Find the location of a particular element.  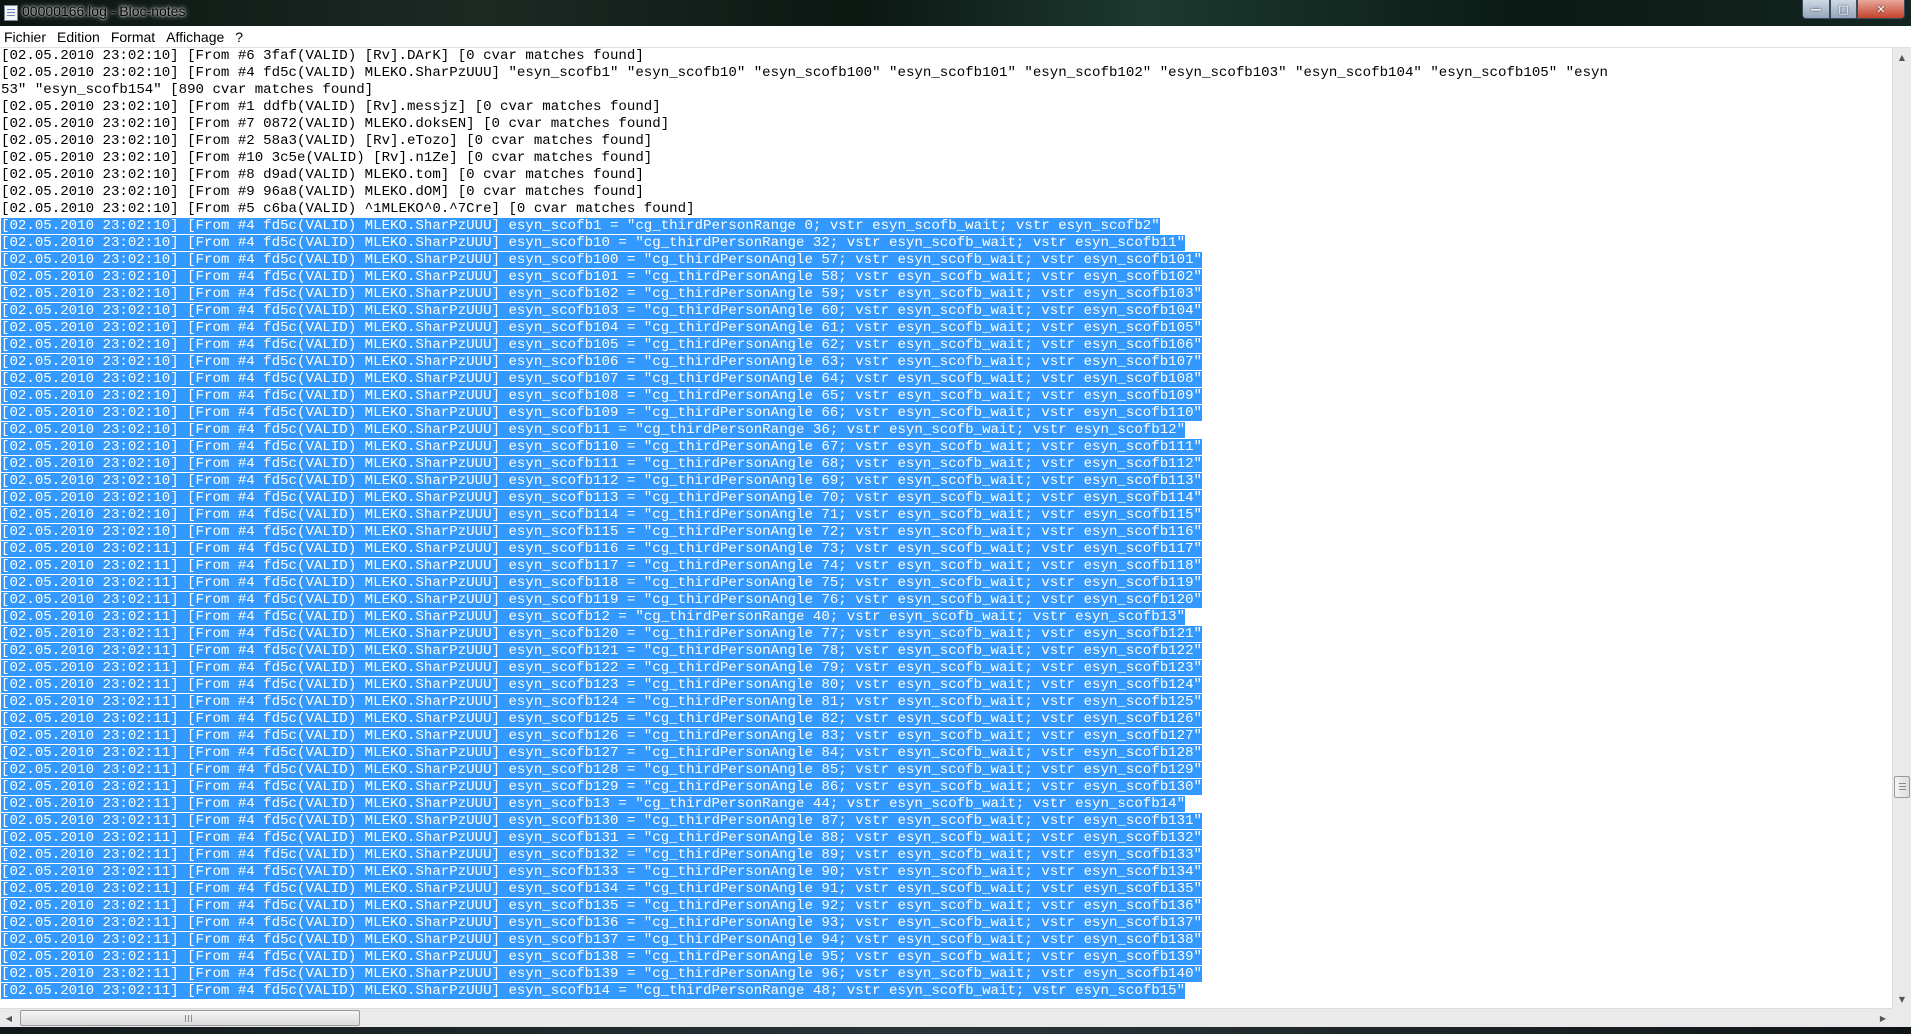

maximize-icon: □ is located at coordinates (1843, 9).